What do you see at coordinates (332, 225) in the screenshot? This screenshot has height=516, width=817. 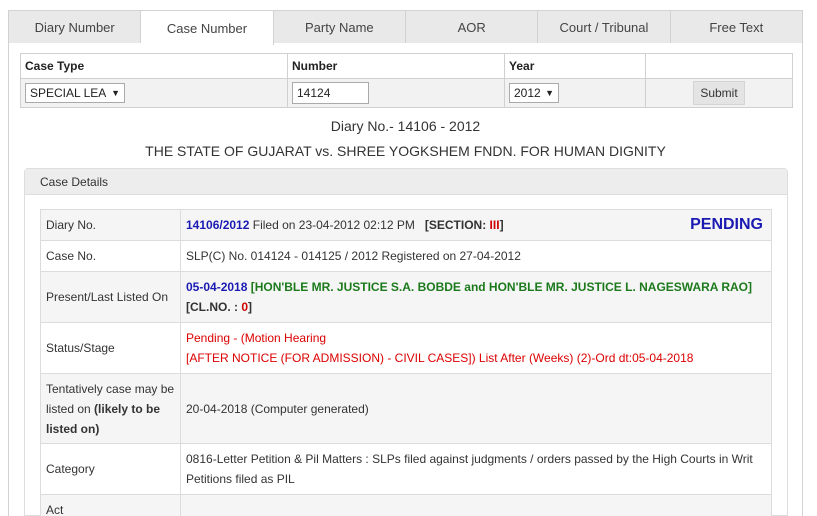 I see `diary-filed: Filed on 23-04-2012 02:12 PM` at bounding box center [332, 225].